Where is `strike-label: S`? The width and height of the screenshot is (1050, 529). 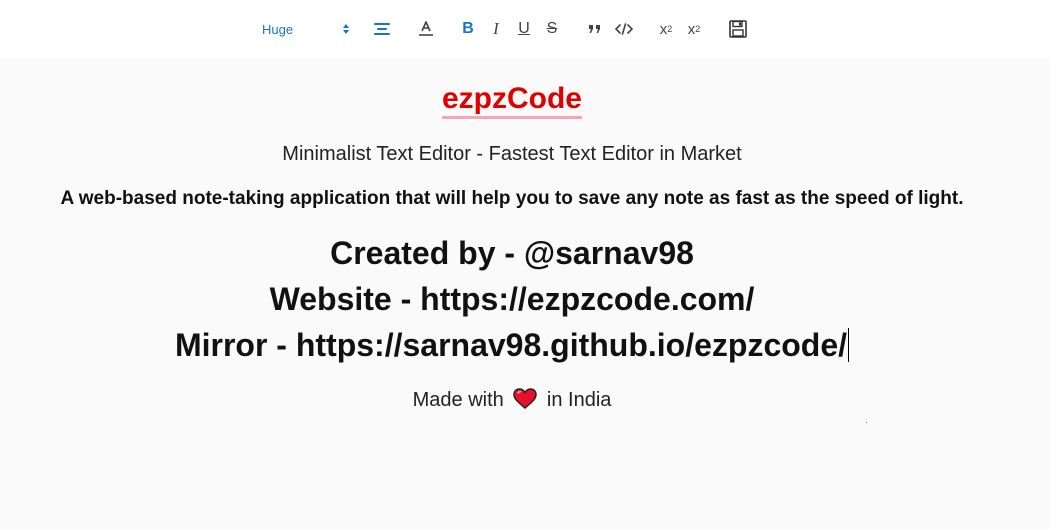
strike-label: S is located at coordinates (552, 28).